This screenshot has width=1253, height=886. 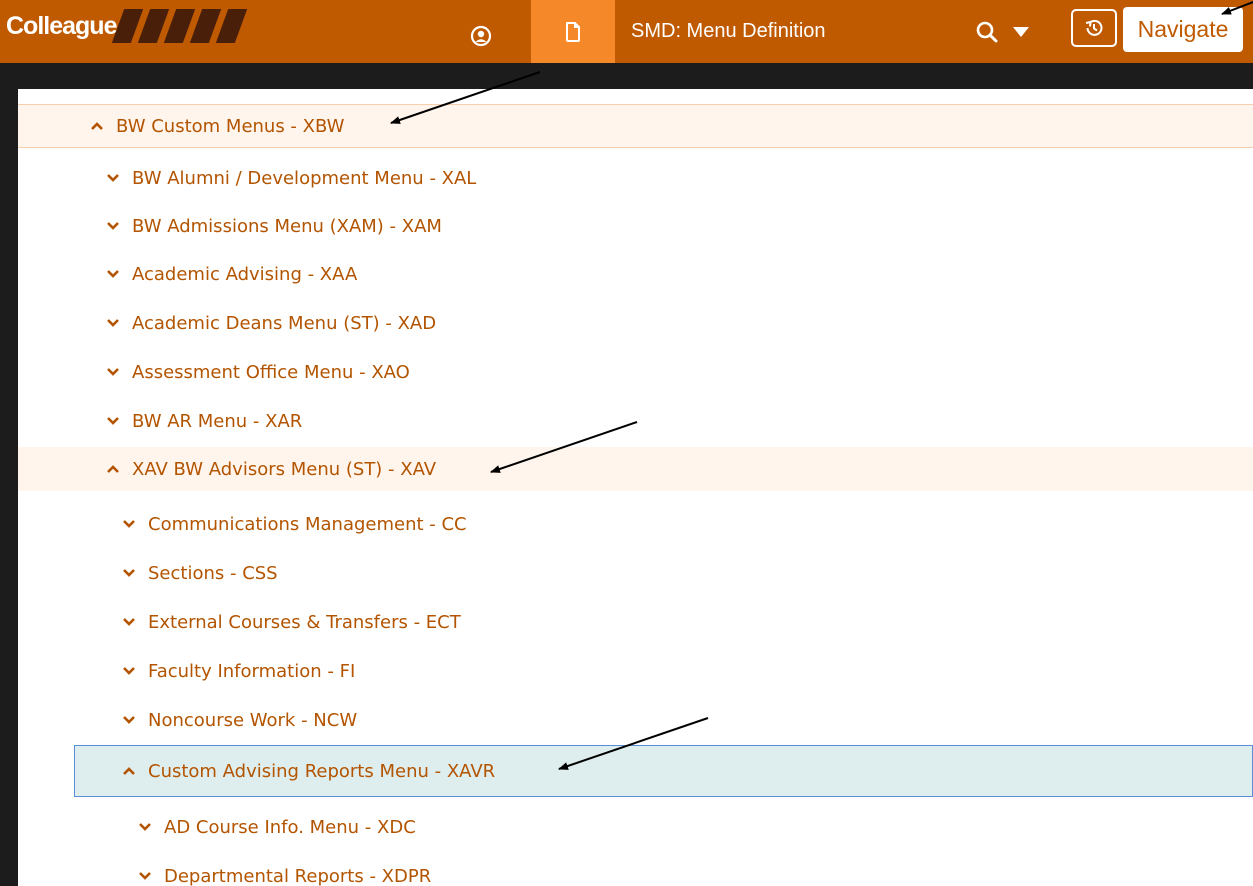 What do you see at coordinates (322, 771) in the screenshot?
I see `tree-item-label: Custom Advising Reports Menu - XAVR` at bounding box center [322, 771].